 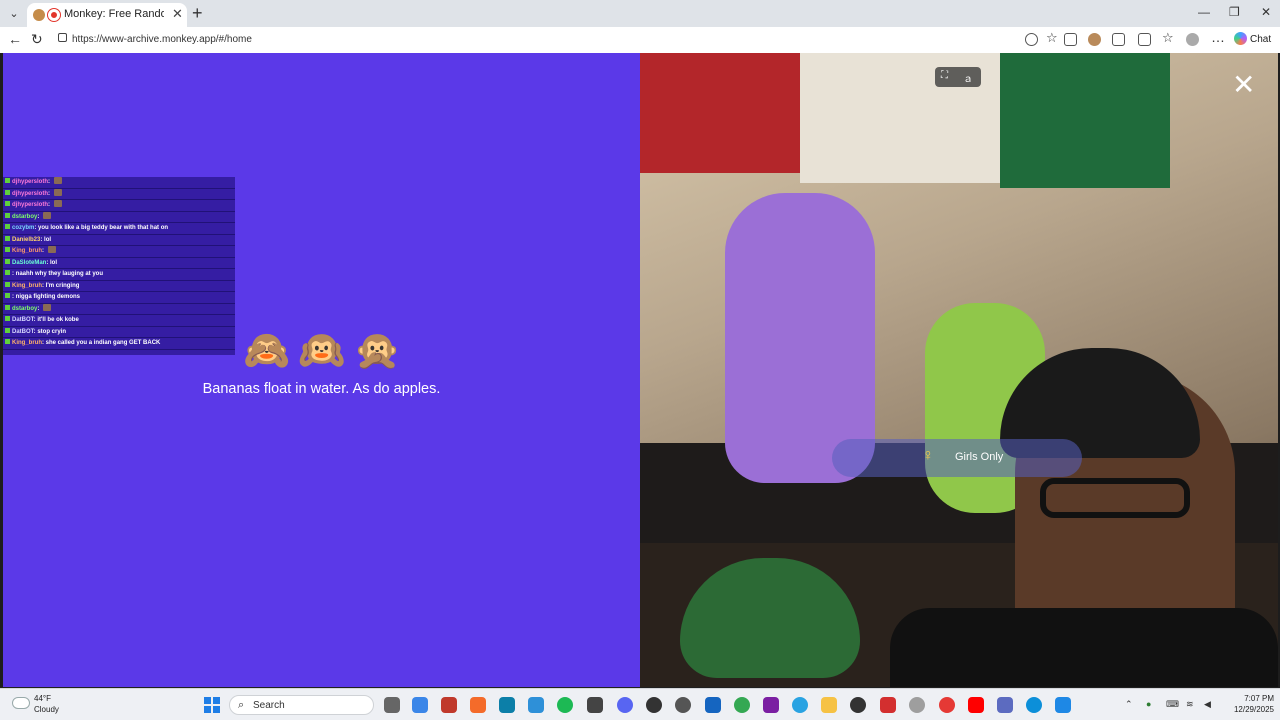 What do you see at coordinates (162, 39) in the screenshot?
I see `url-text: https://www-archive.monkey.app/#/home` at bounding box center [162, 39].